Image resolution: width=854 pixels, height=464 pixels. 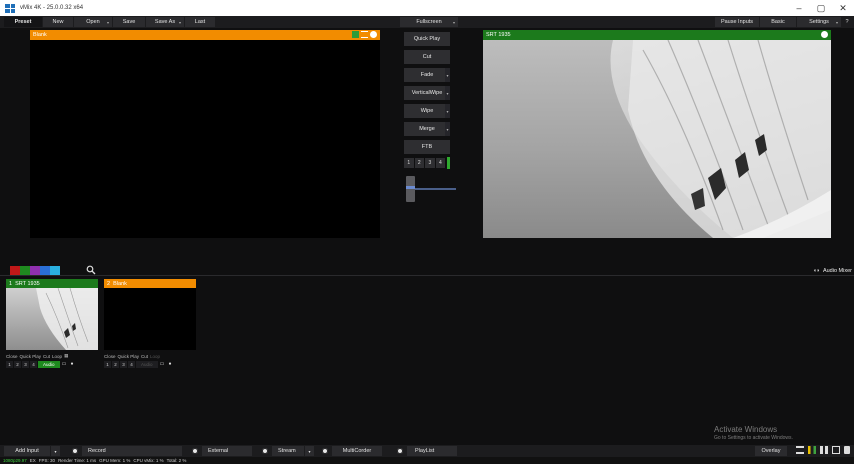 What do you see at coordinates (432, 451) in the screenshot?
I see `playlist-button: PlayList` at bounding box center [432, 451].